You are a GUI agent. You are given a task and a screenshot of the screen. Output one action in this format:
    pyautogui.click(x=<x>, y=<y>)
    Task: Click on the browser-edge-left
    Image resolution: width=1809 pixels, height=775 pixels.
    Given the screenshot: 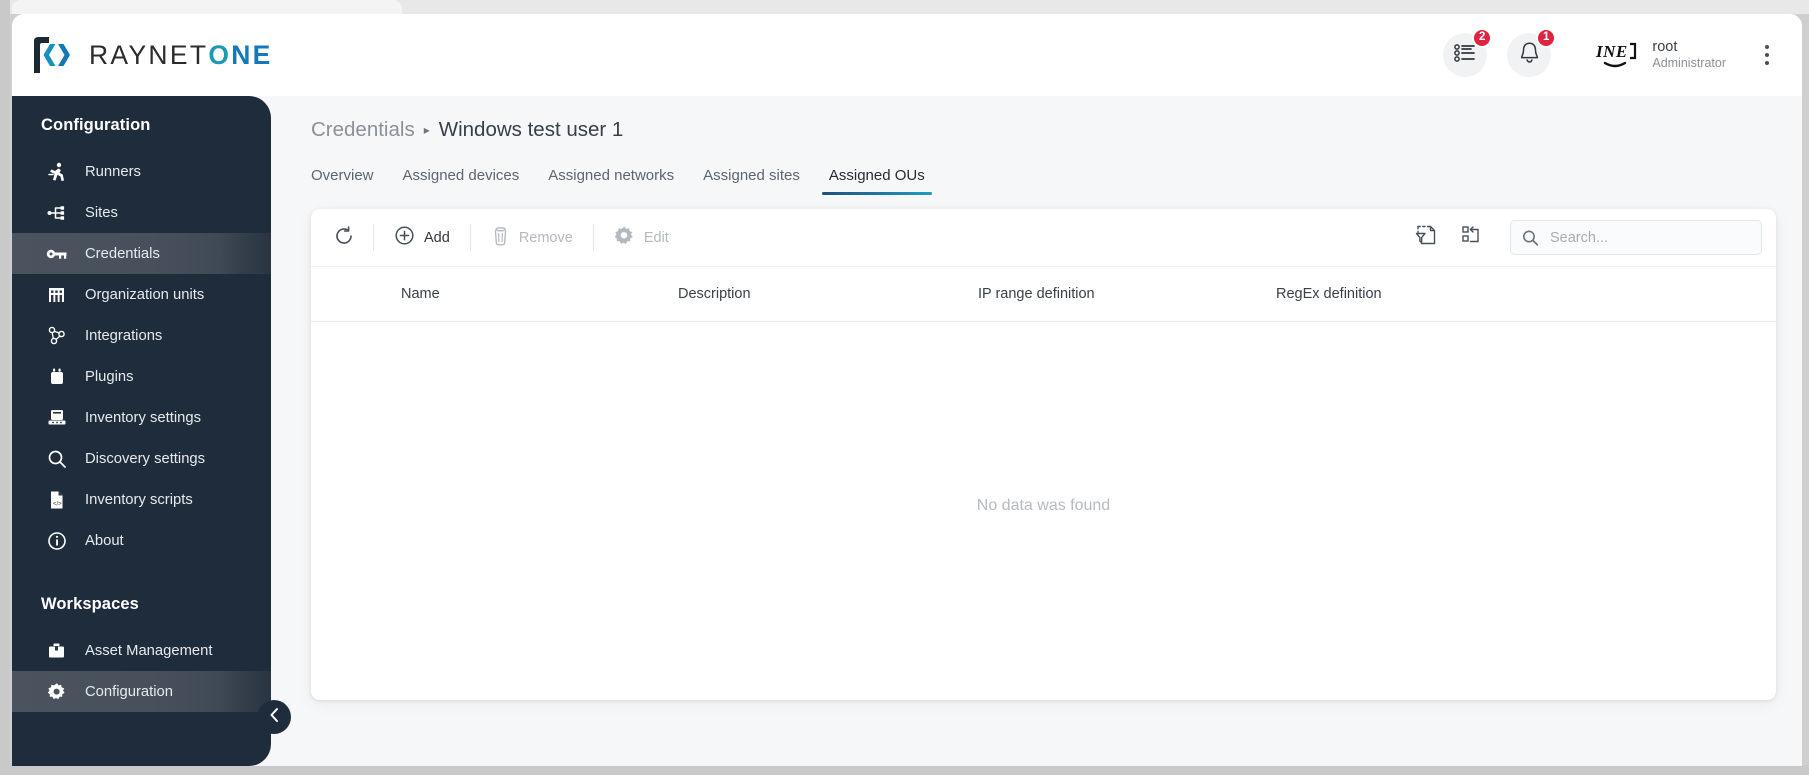 What is the action you would take?
    pyautogui.click(x=5, y=387)
    